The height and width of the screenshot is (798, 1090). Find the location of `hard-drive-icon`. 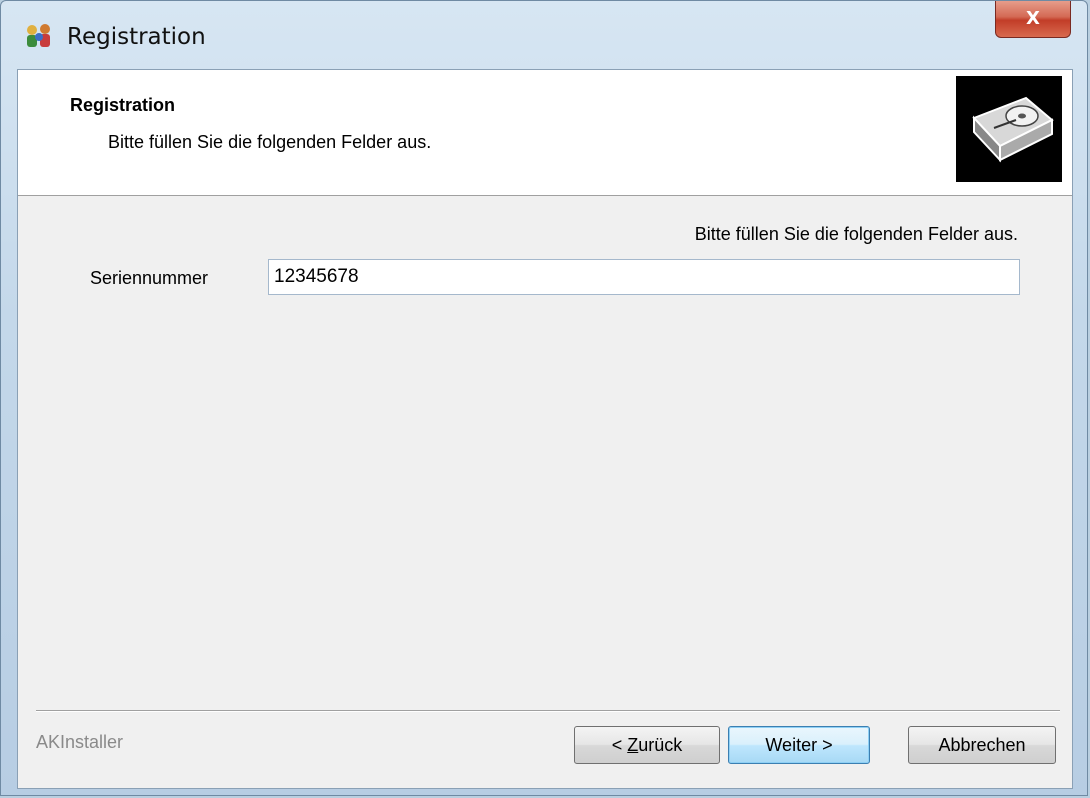

hard-drive-icon is located at coordinates (1009, 129).